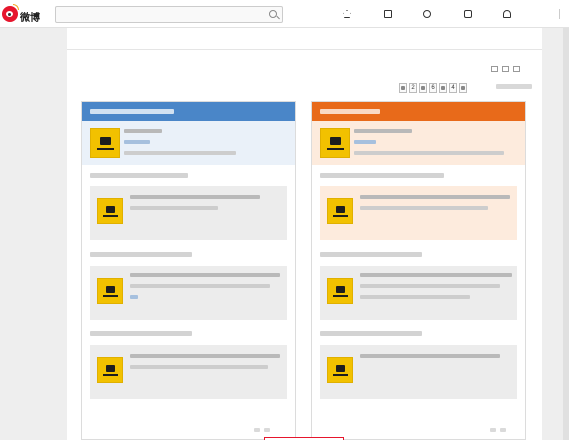  What do you see at coordinates (418, 111) in the screenshot?
I see `right-column-header` at bounding box center [418, 111].